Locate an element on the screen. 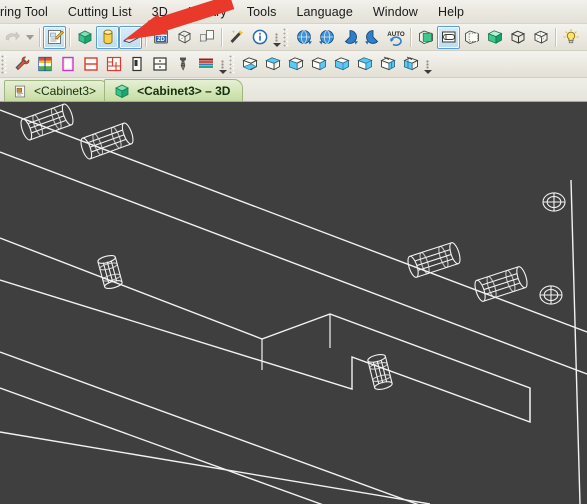 The height and width of the screenshot is (504, 587). extrude-profile-button is located at coordinates (130, 37).